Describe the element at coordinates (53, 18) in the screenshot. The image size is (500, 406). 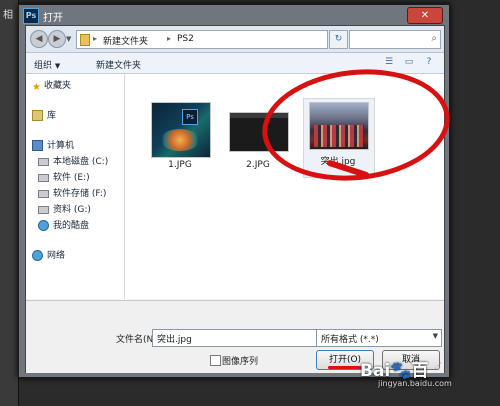
I see `dialog-title: 打开` at that location.